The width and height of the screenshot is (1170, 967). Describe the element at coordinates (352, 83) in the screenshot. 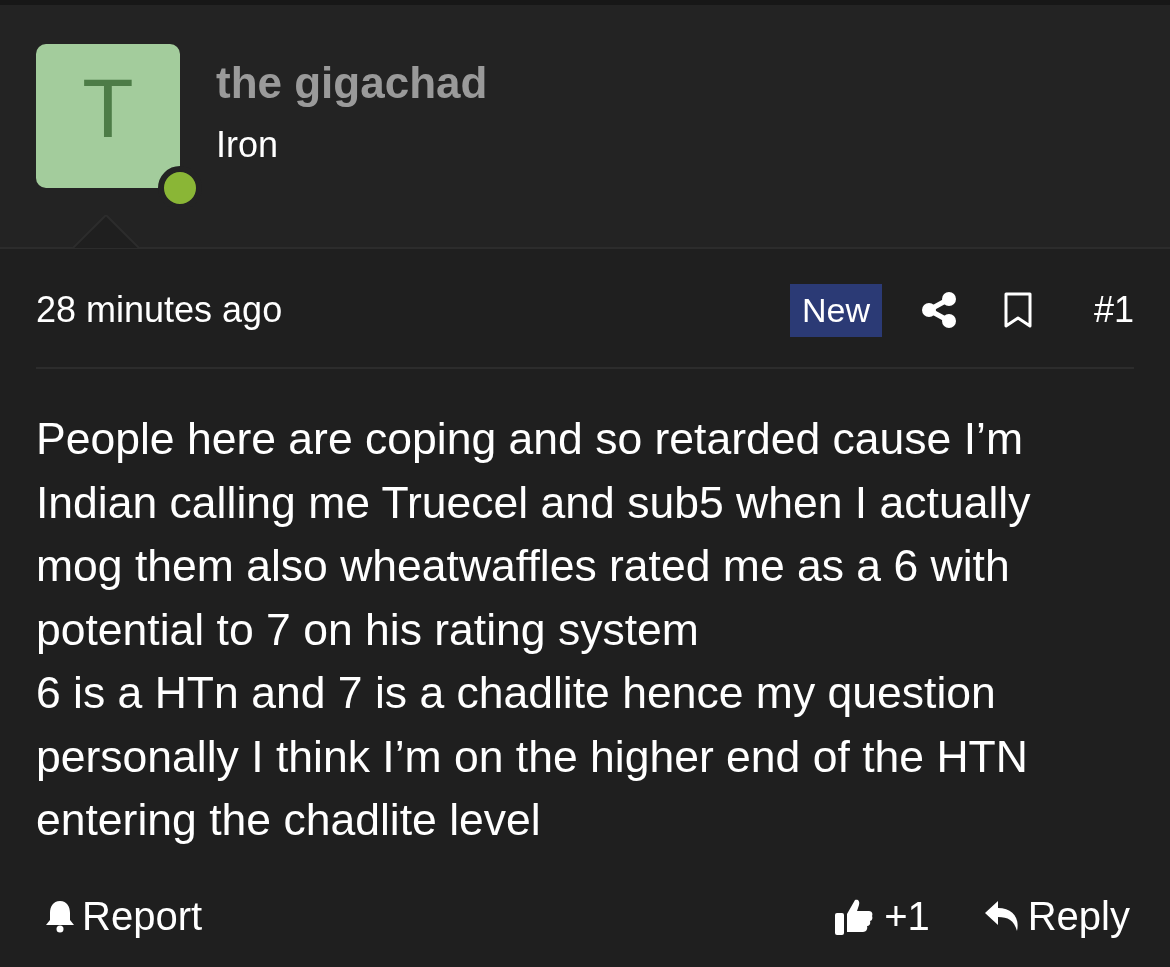

I see `username: the gigachad` at that location.